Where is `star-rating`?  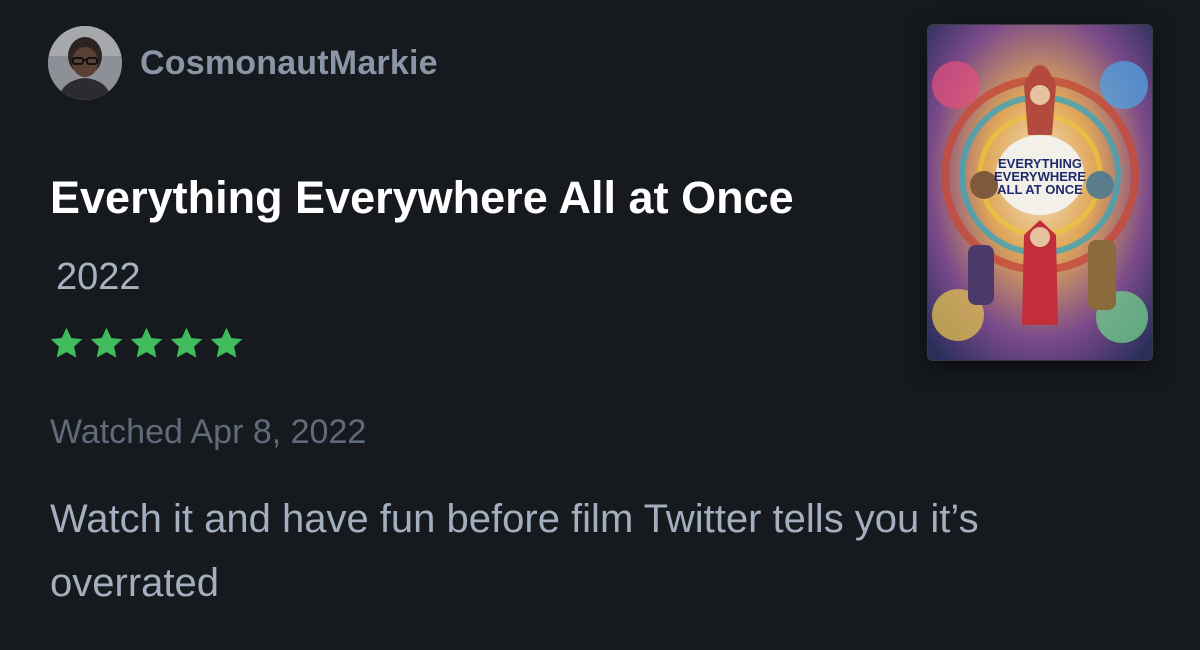
star-rating is located at coordinates (146, 343).